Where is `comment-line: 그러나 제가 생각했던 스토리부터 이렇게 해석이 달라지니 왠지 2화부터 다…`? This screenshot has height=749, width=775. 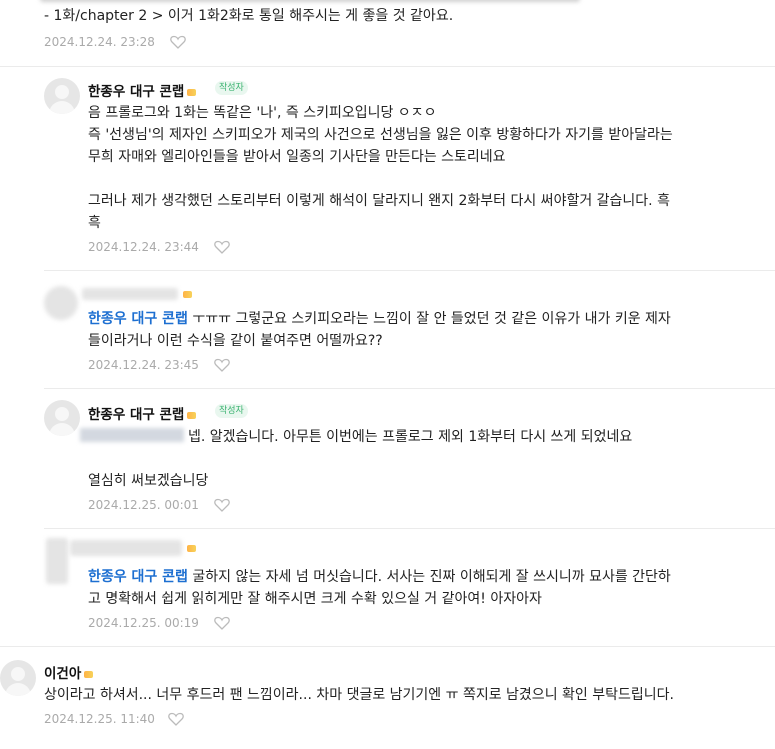 comment-line: 그러나 제가 생각했던 스토리부터 이렇게 해석이 달라지니 왠지 2화부터 다… is located at coordinates (379, 201).